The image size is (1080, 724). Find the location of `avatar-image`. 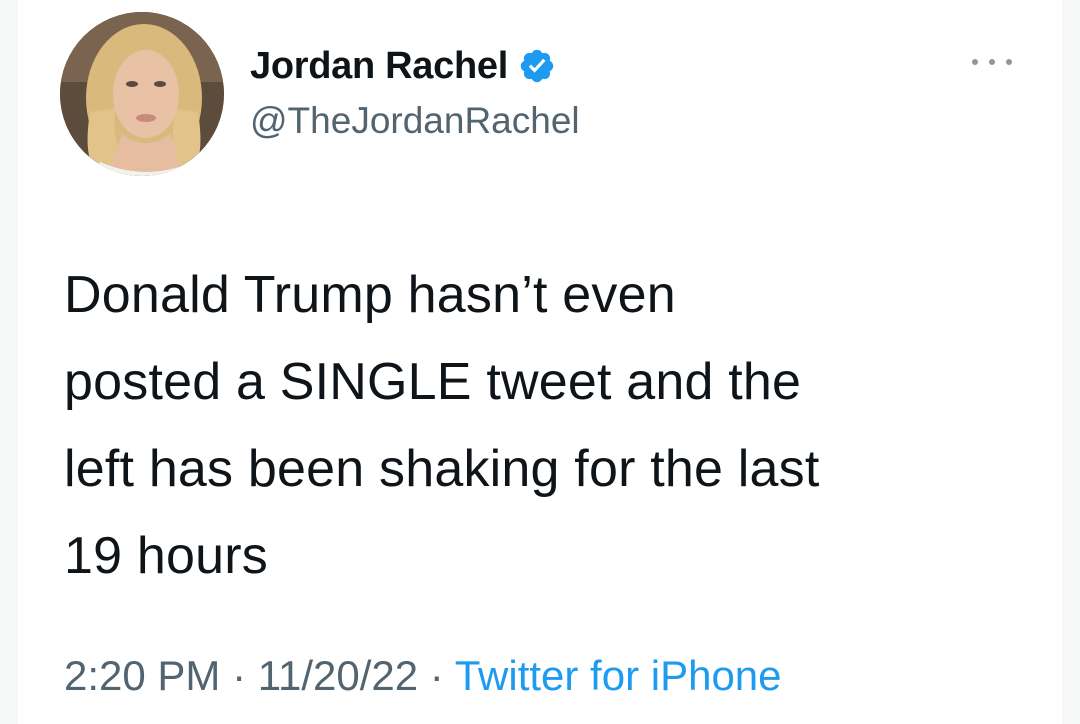

avatar-image is located at coordinates (142, 94).